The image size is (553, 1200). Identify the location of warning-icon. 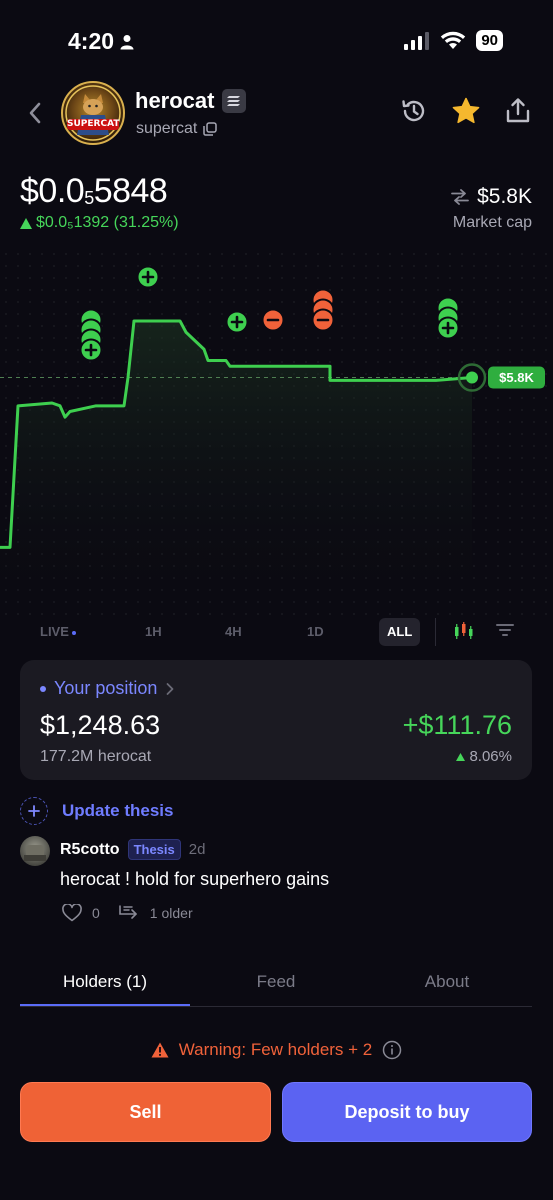
(160, 1050).